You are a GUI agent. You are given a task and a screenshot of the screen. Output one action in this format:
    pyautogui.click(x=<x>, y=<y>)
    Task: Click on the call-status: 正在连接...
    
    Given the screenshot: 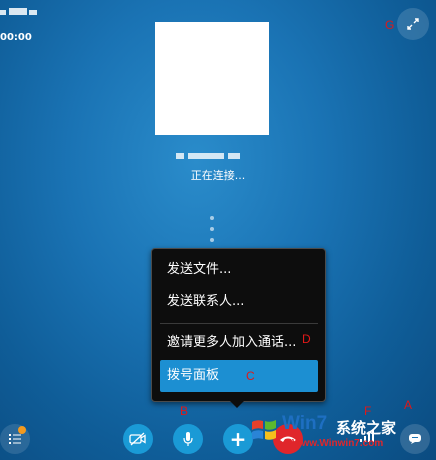 What is the action you would take?
    pyautogui.click(x=218, y=175)
    